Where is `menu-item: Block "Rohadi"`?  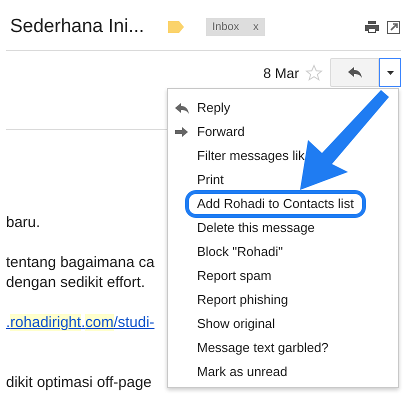 menu-item: Block "Rohadi" is located at coordinates (283, 252).